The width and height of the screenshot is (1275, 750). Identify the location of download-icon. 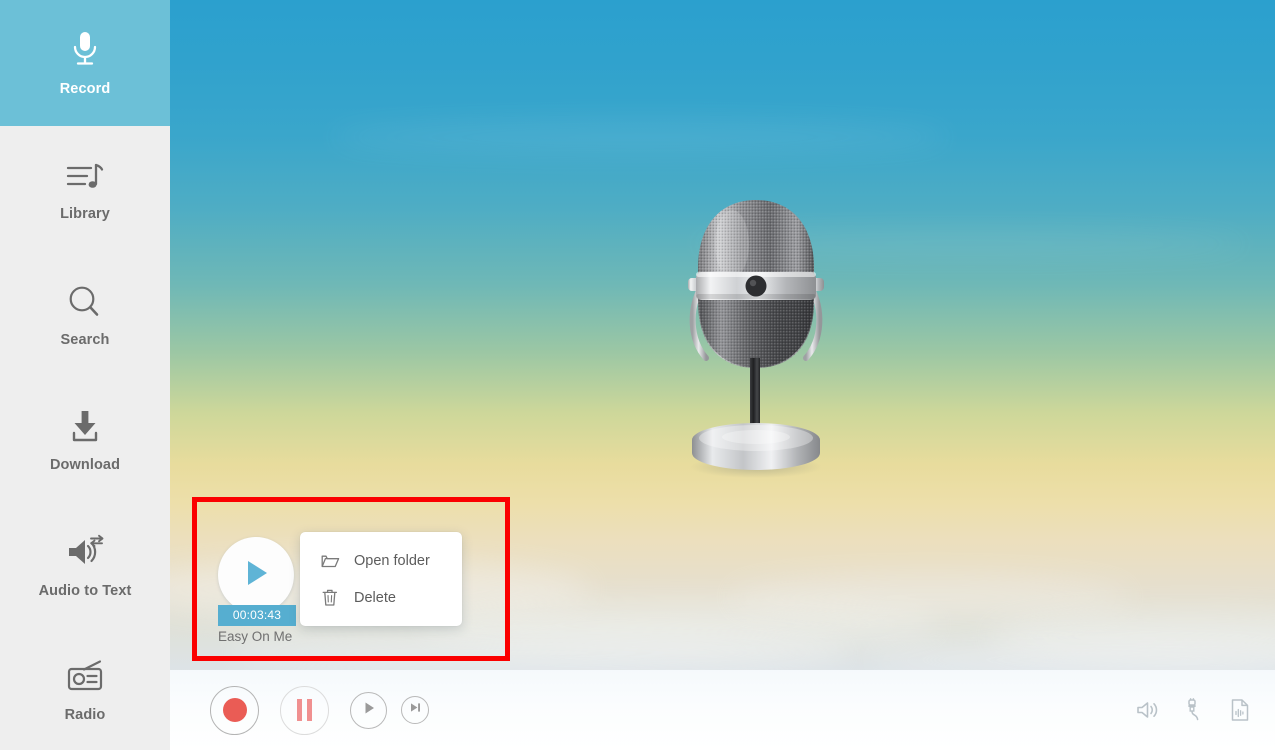
(85, 427).